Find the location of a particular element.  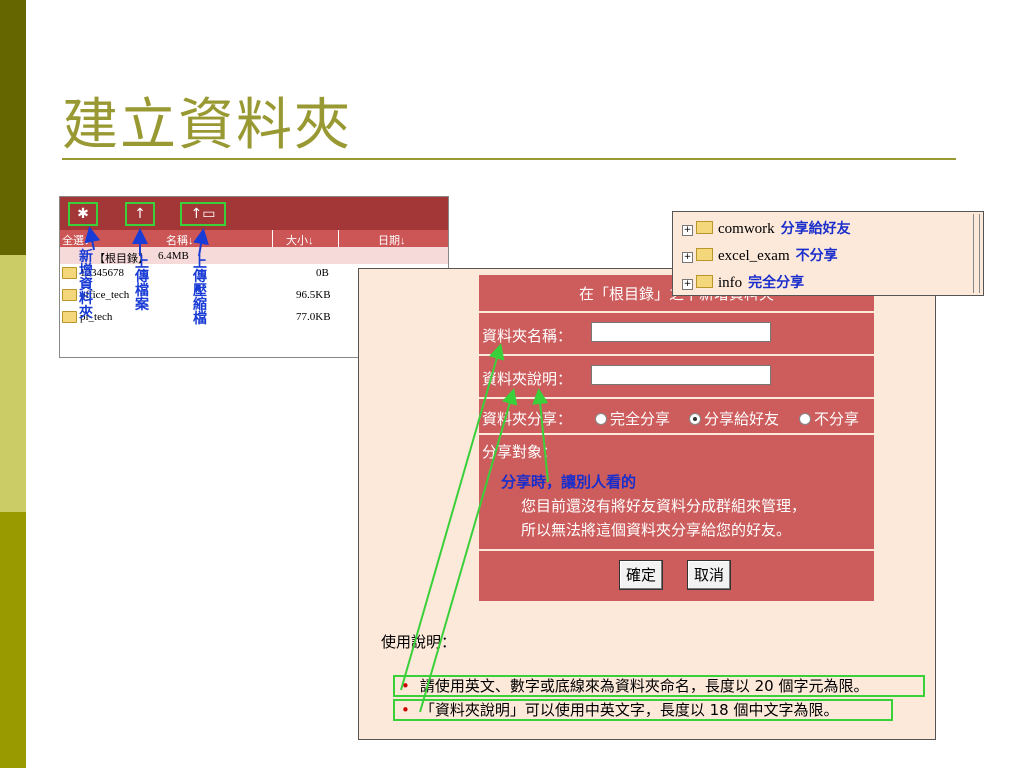

arrow-hint is located at coordinates (540, 435).